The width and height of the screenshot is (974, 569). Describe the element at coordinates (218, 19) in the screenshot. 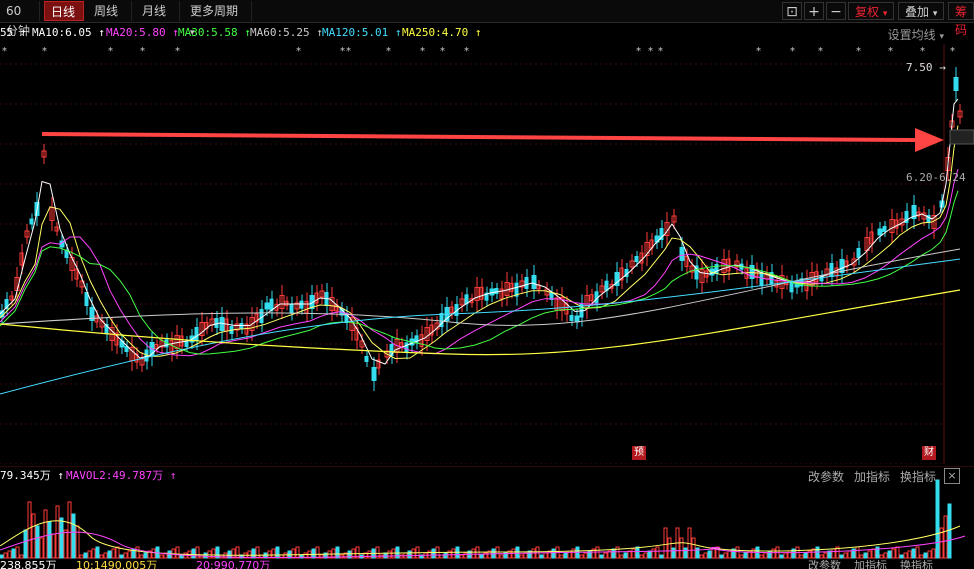

I see `tab-more-periods: 更多周期 ▾` at that location.